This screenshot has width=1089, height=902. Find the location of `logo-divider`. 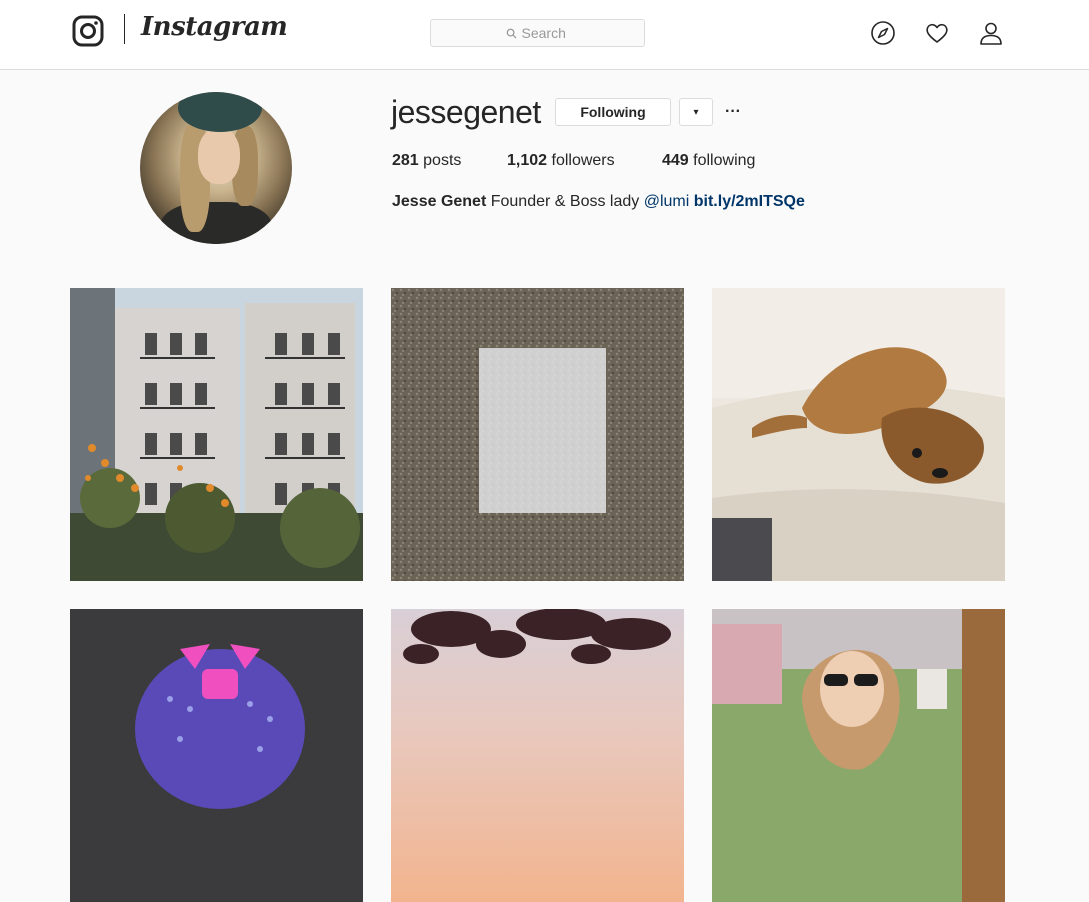

logo-divider is located at coordinates (124, 29).